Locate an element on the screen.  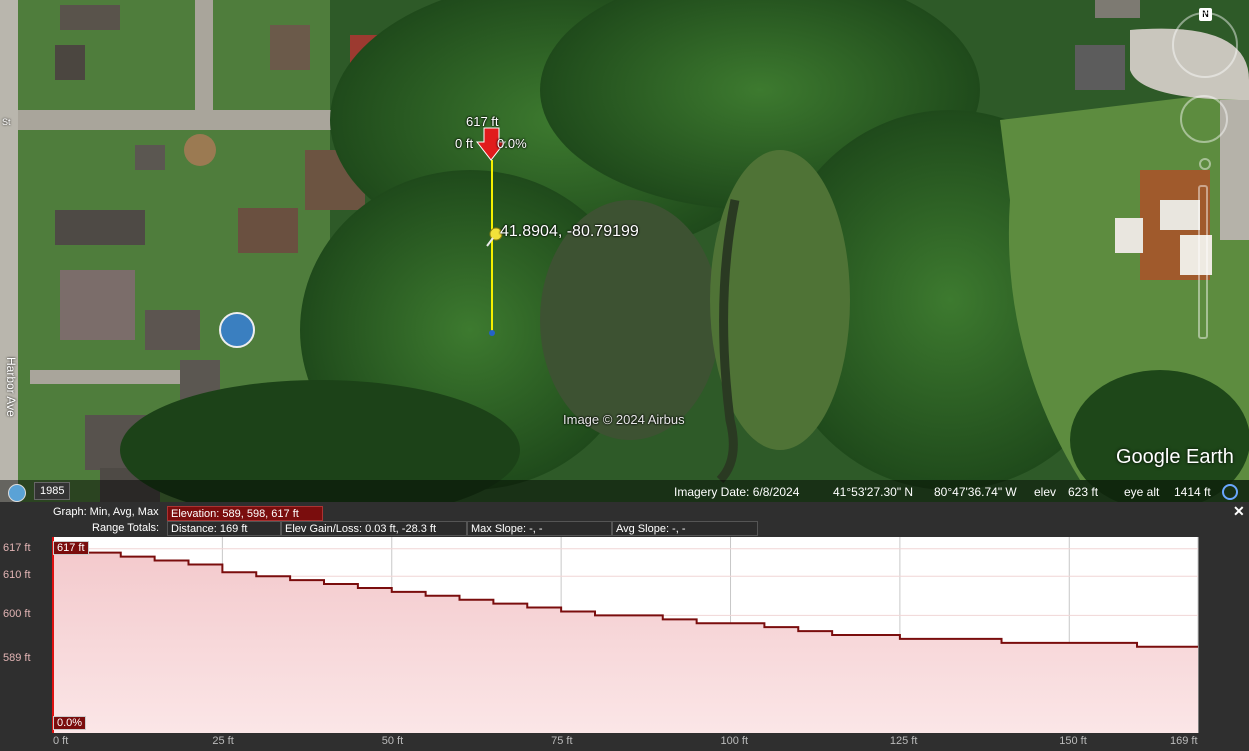
x-tick-label: 125 ft is located at coordinates (903, 741).